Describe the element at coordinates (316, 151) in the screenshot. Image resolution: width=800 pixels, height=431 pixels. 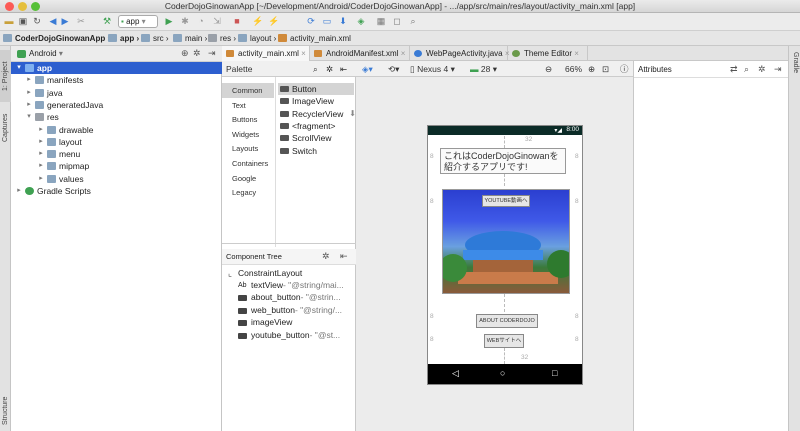
I see `palette-item: Switch` at that location.